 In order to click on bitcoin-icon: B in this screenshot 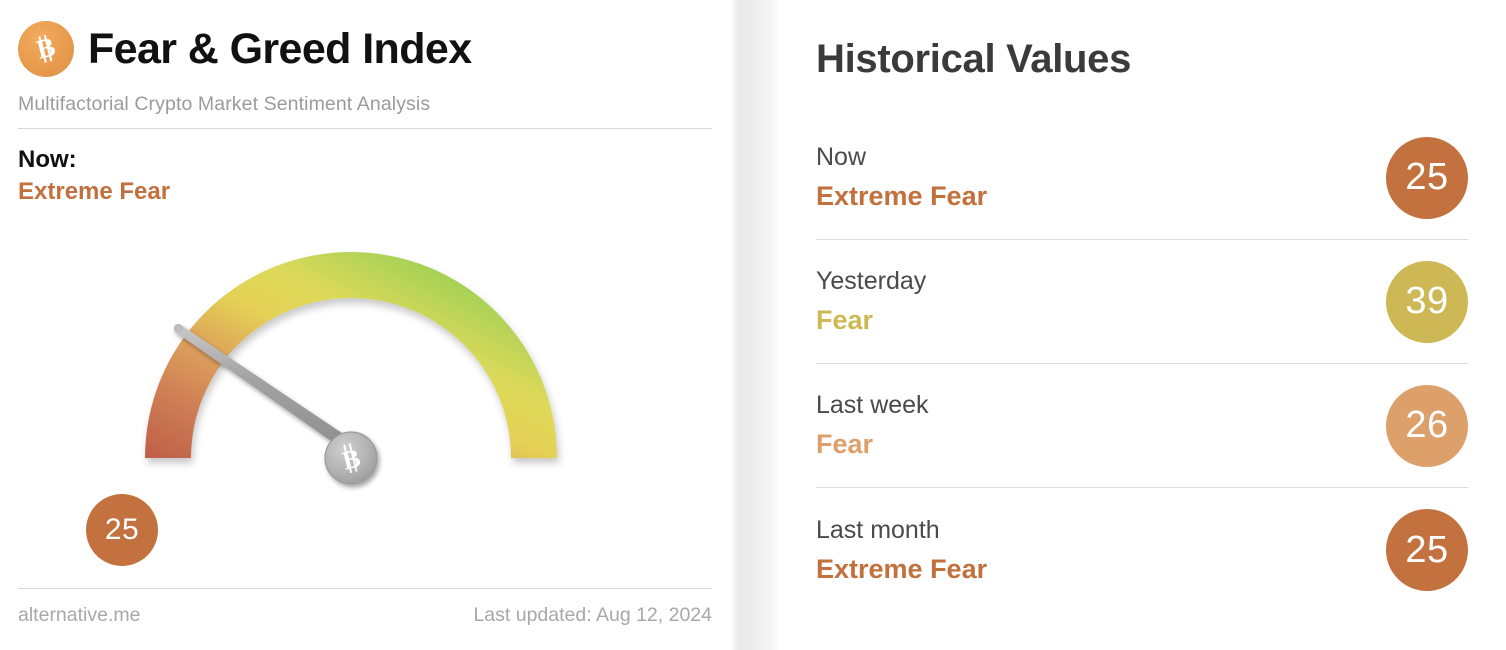, I will do `click(46, 49)`.